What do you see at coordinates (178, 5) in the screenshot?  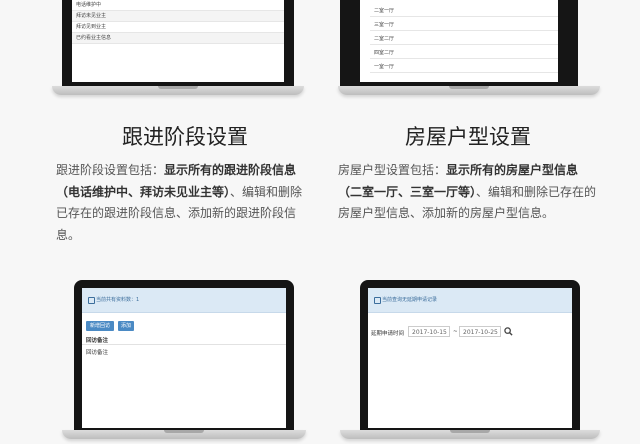 I see `list-item: 电话维护中` at bounding box center [178, 5].